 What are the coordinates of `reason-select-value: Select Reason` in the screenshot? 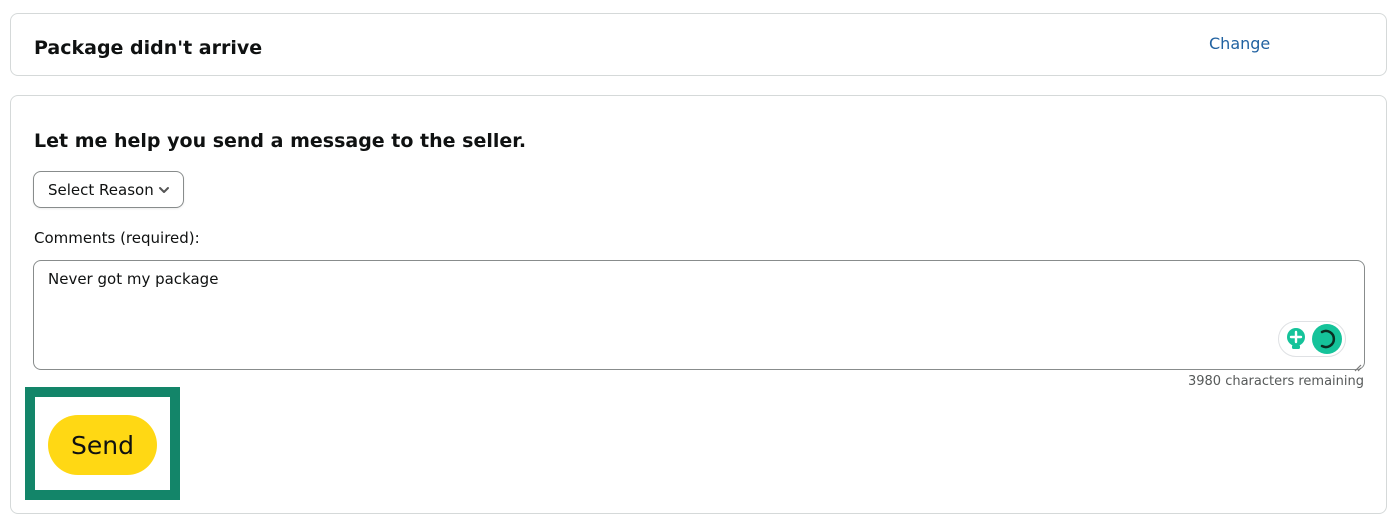 It's located at (101, 189).